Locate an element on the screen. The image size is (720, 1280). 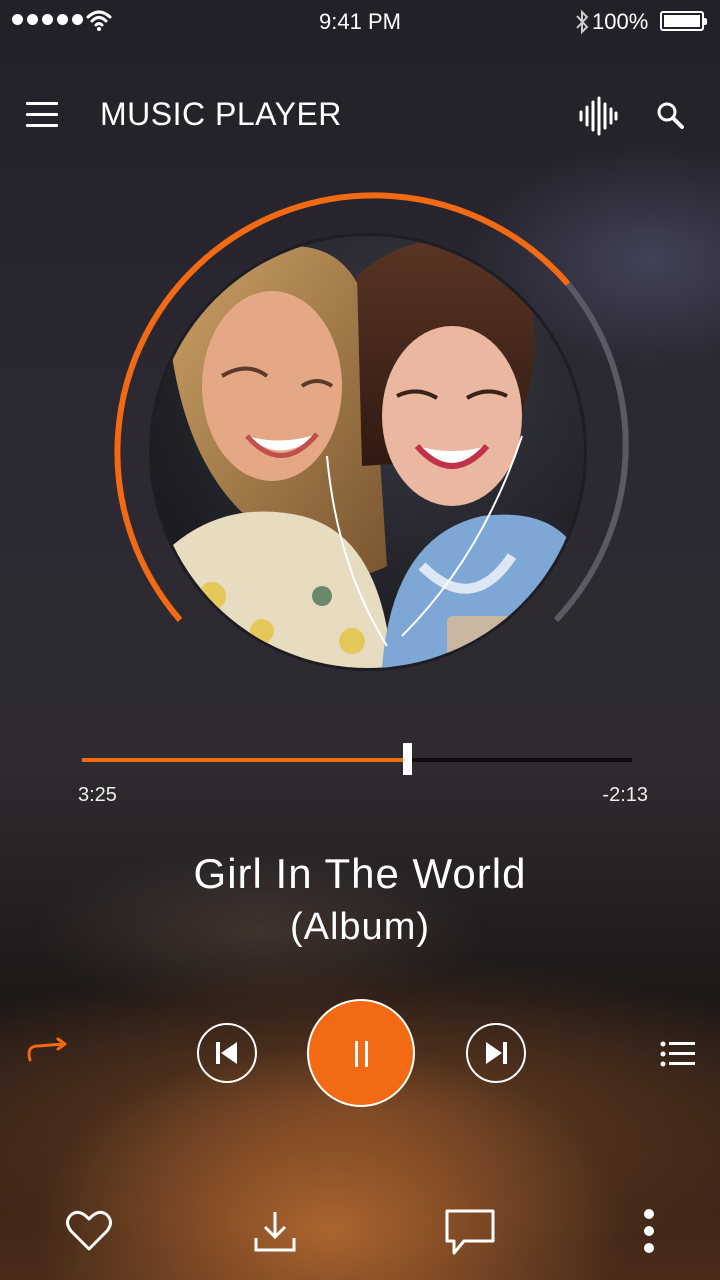
page-title: MUSIC PLAYER is located at coordinates (221, 114).